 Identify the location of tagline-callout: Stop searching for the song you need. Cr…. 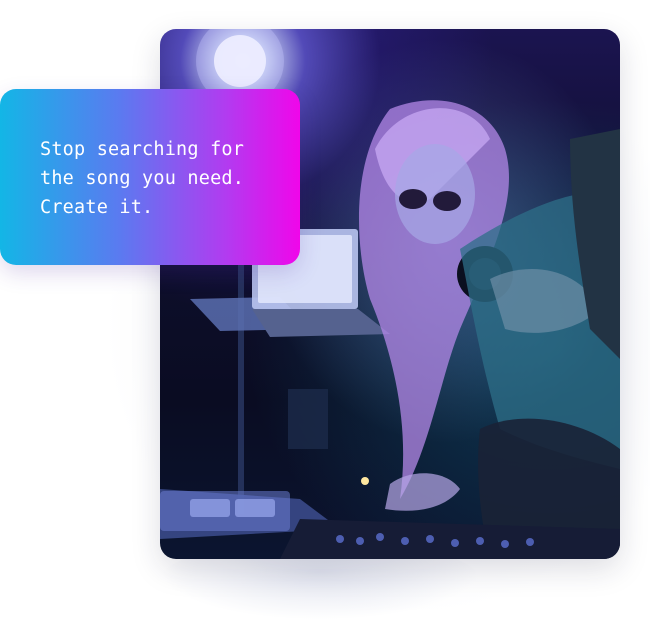
(150, 177).